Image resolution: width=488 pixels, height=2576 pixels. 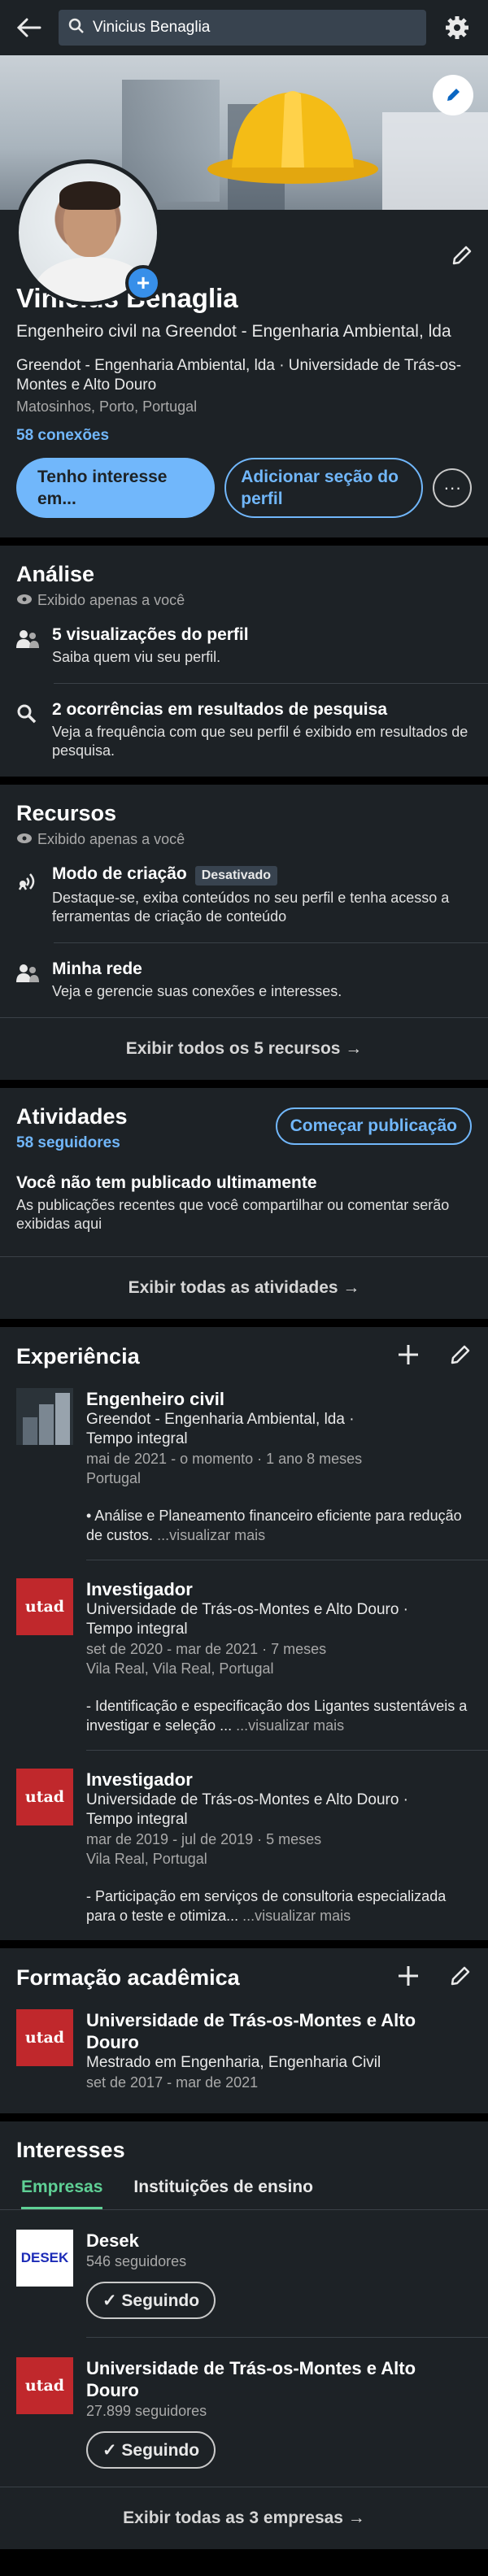 What do you see at coordinates (56, 574) in the screenshot?
I see `section-title: Análise` at bounding box center [56, 574].